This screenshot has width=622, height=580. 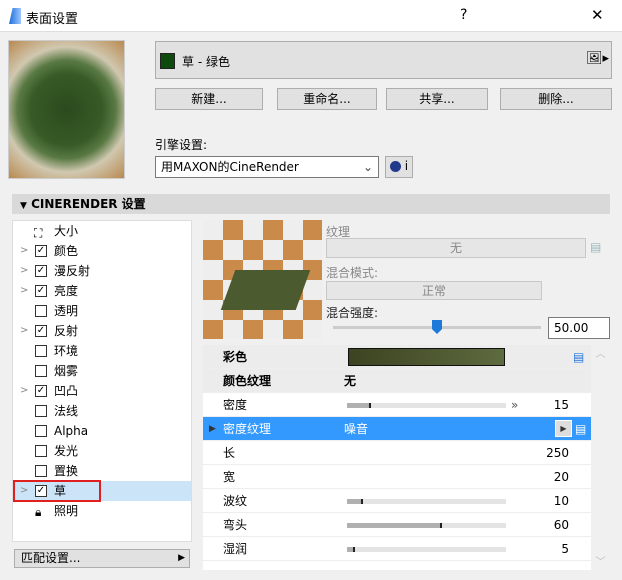 What do you see at coordinates (181, 558) in the screenshot?
I see `chevron-right-icon: ▶` at bounding box center [181, 558].